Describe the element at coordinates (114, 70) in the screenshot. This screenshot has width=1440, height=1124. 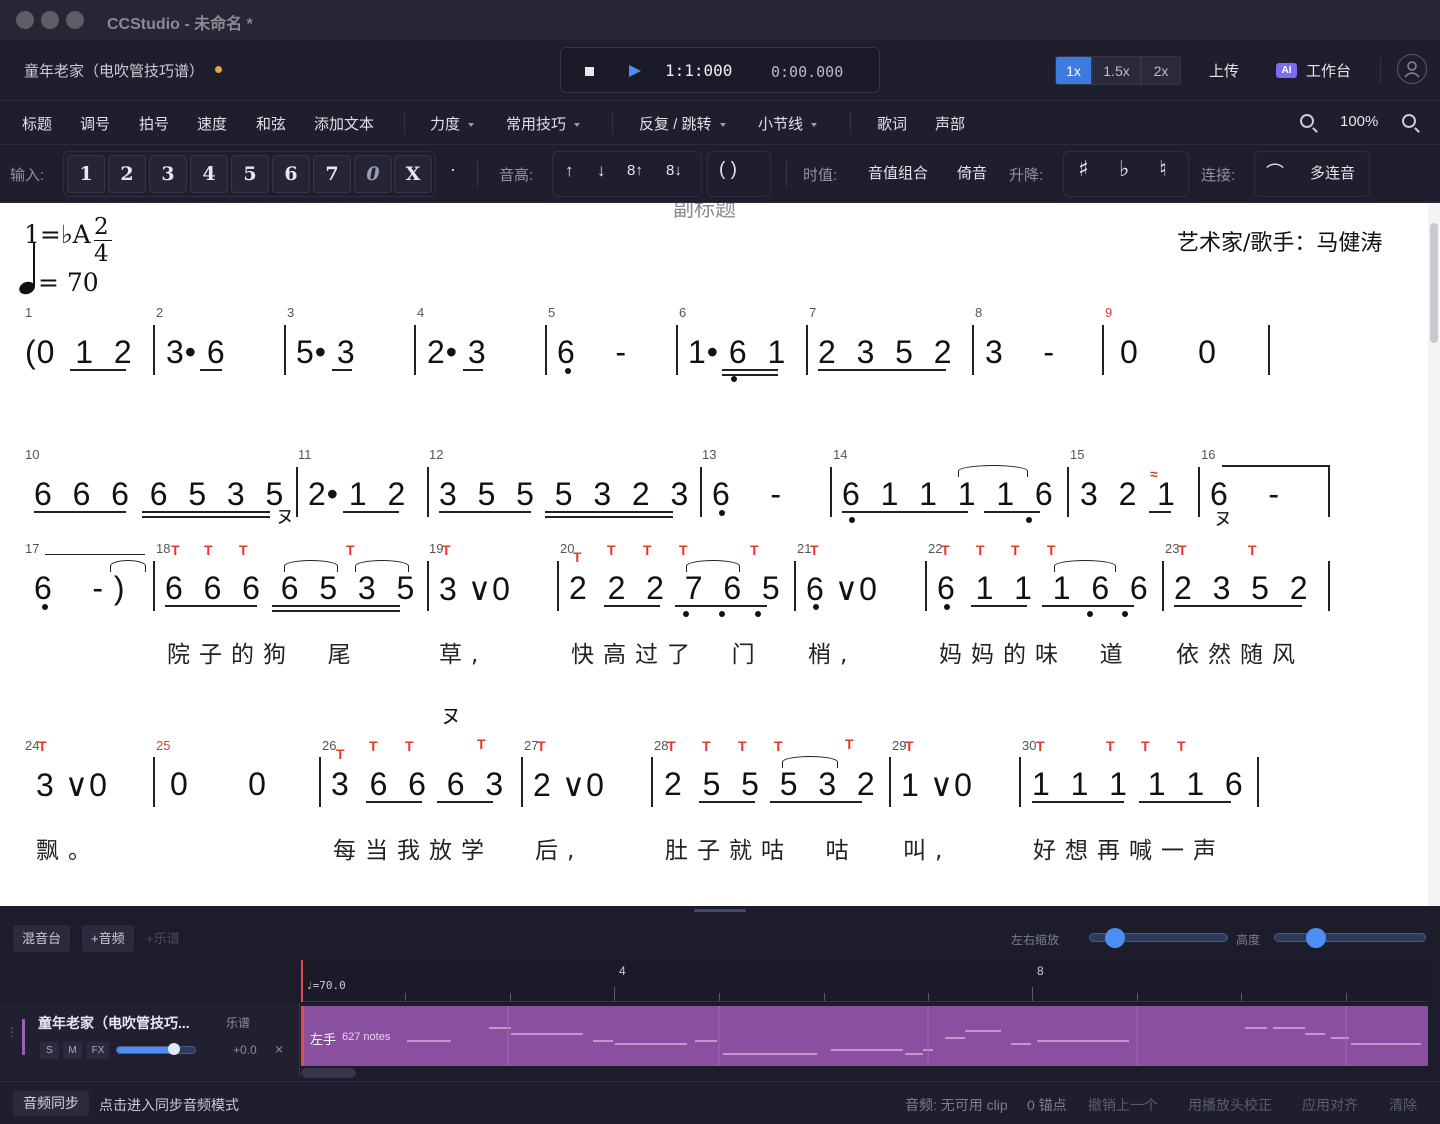
I see `document-title: 童年老家（电吹管技巧谱）` at that location.